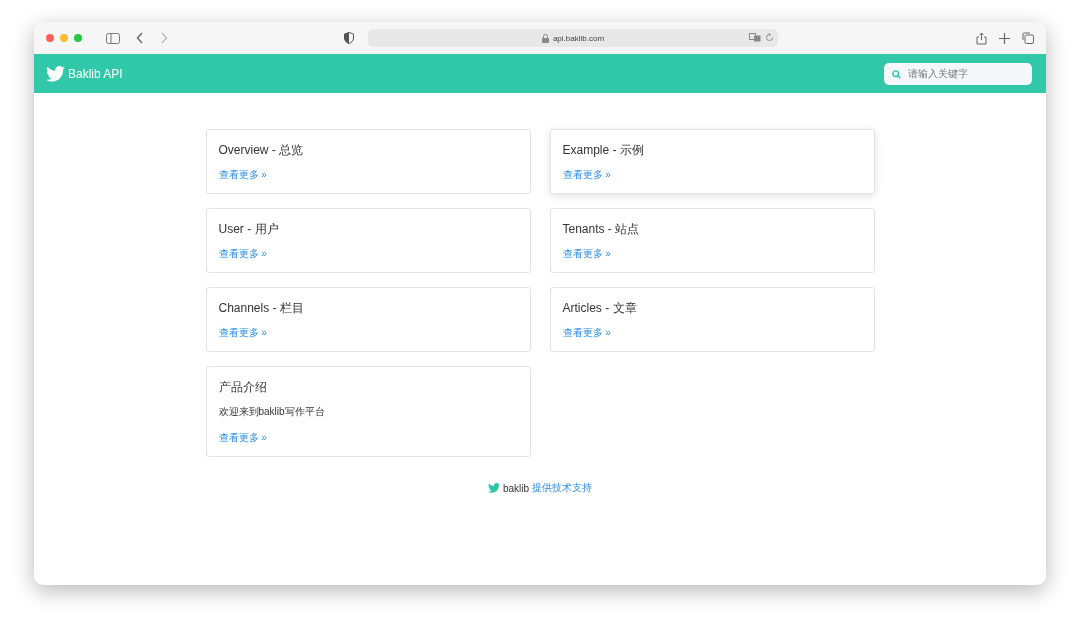 Image resolution: width=1080 pixels, height=630 pixels. What do you see at coordinates (243, 387) in the screenshot?
I see `card-title: 产品介绍` at bounding box center [243, 387].